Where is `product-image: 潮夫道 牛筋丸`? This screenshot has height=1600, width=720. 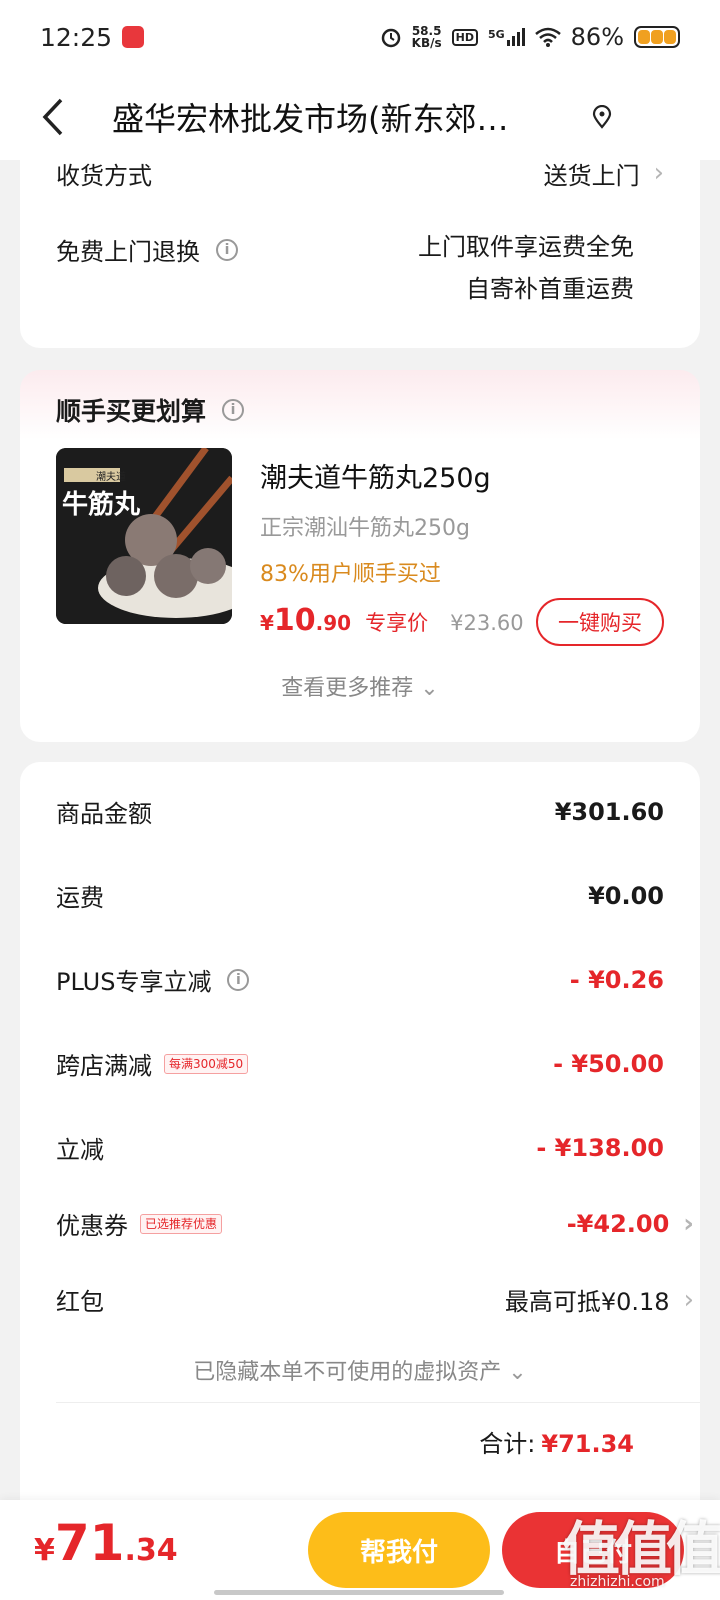 product-image: 潮夫道 牛筋丸 is located at coordinates (144, 536).